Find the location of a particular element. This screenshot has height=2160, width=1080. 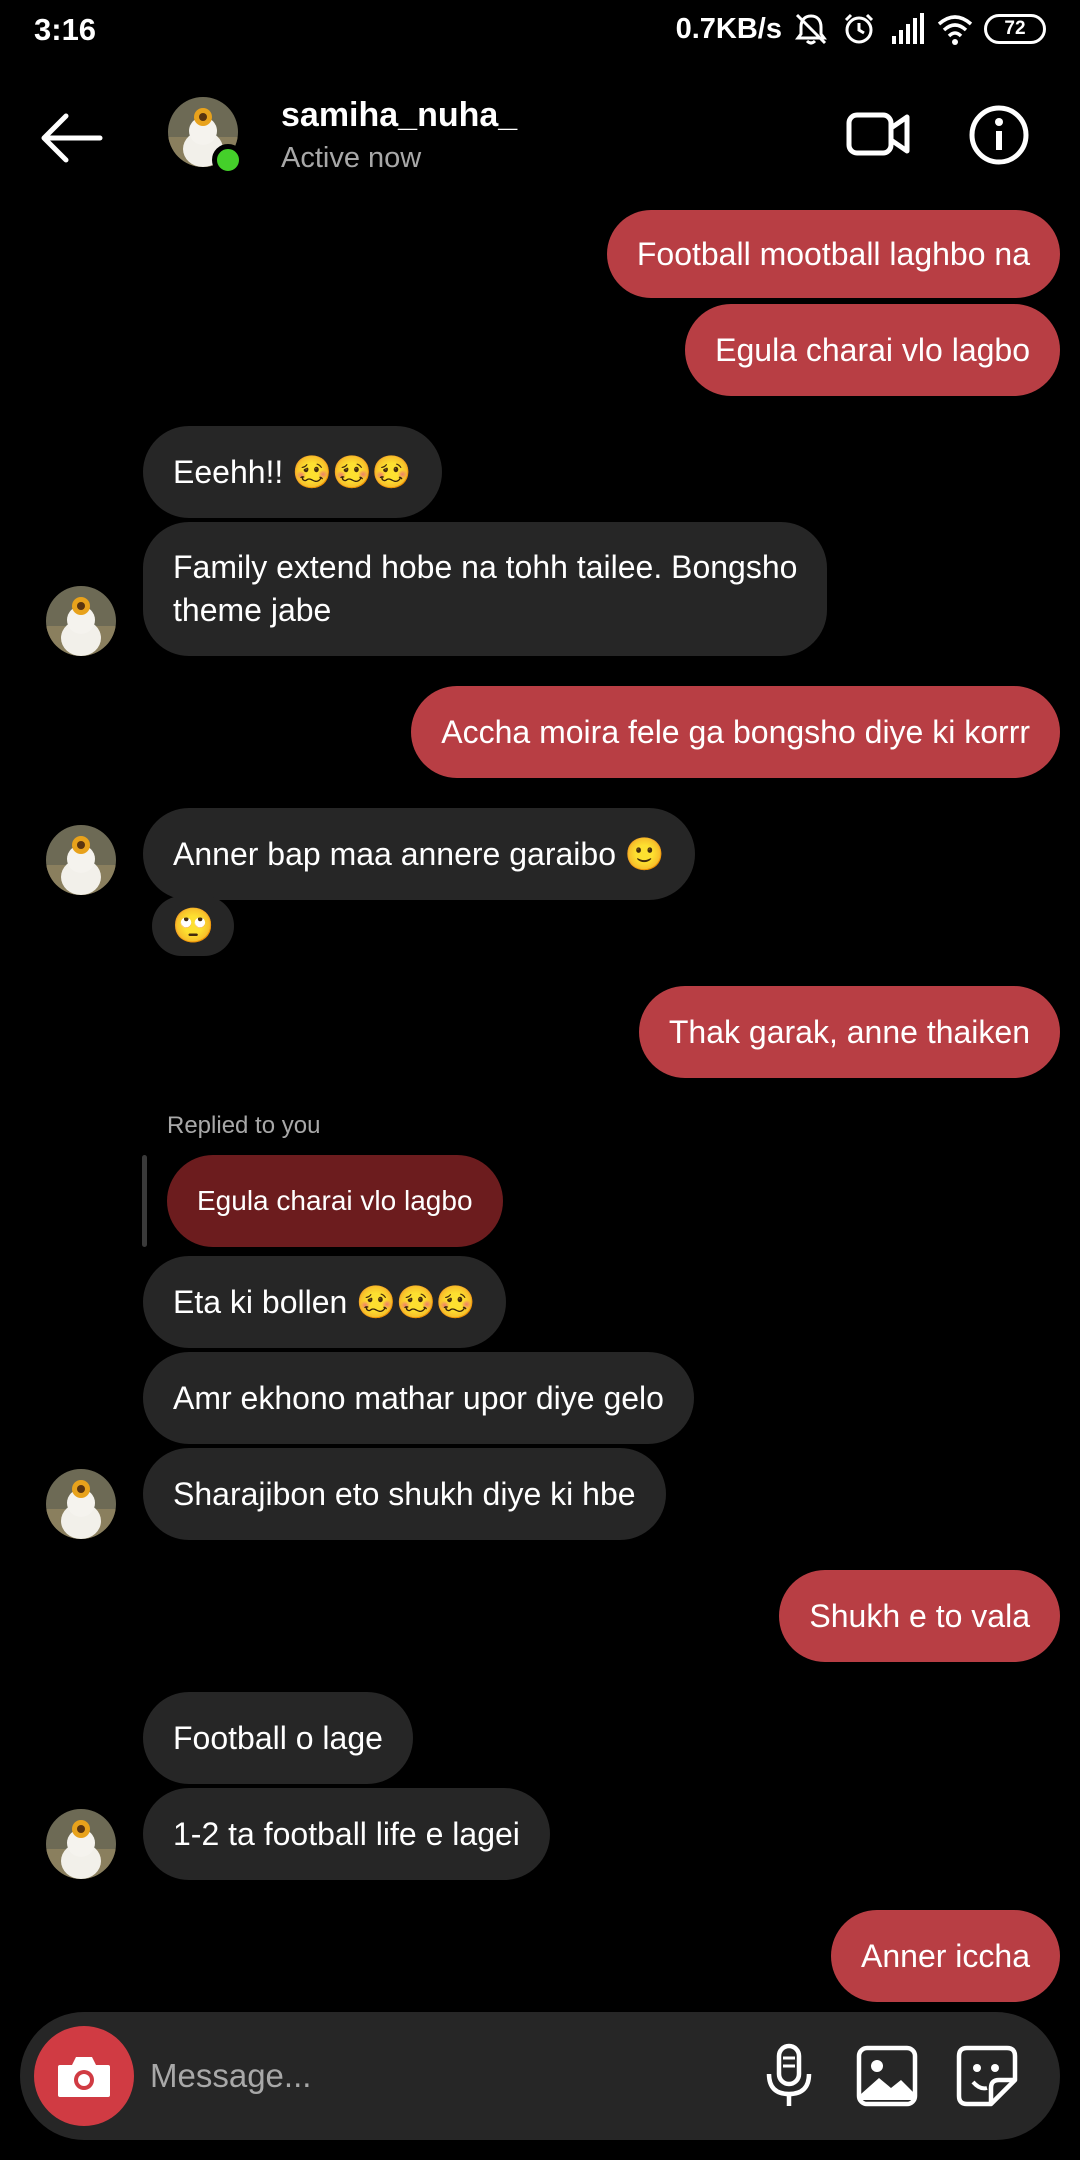

message-outgoing: Football mootball laghbo na is located at coordinates (833, 254).